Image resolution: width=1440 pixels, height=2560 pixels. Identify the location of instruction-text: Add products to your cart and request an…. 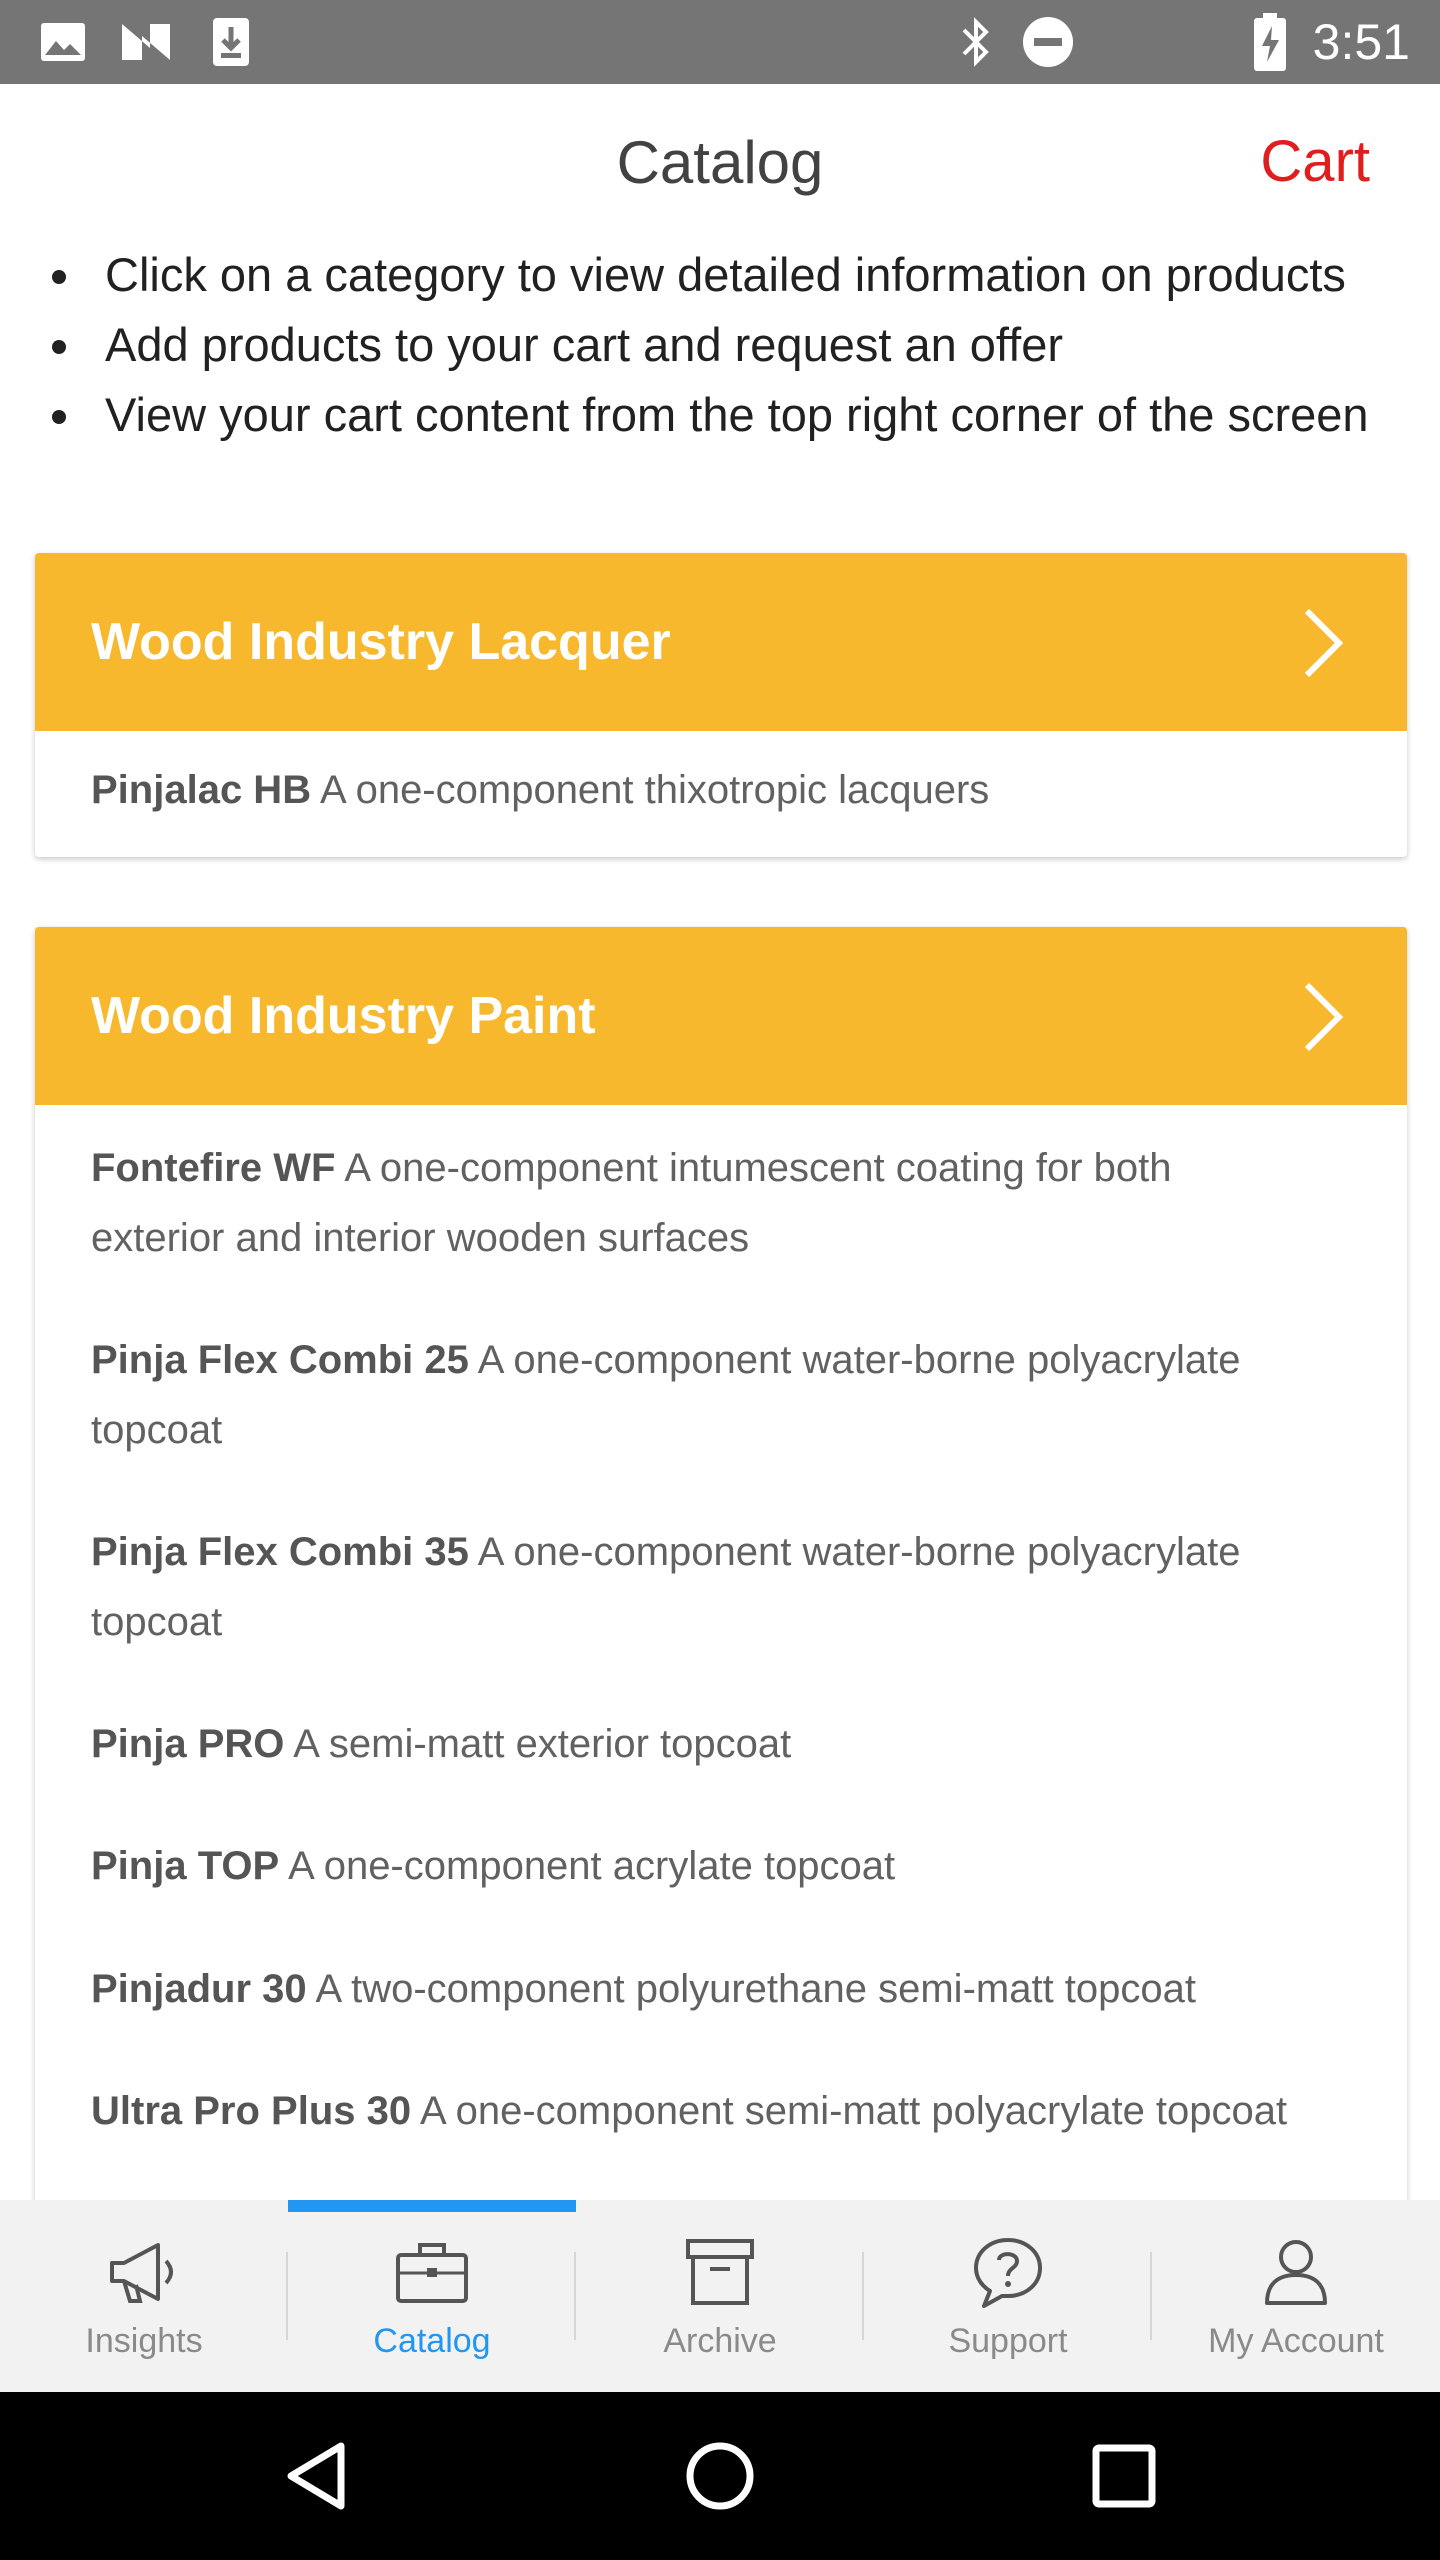
(584, 344).